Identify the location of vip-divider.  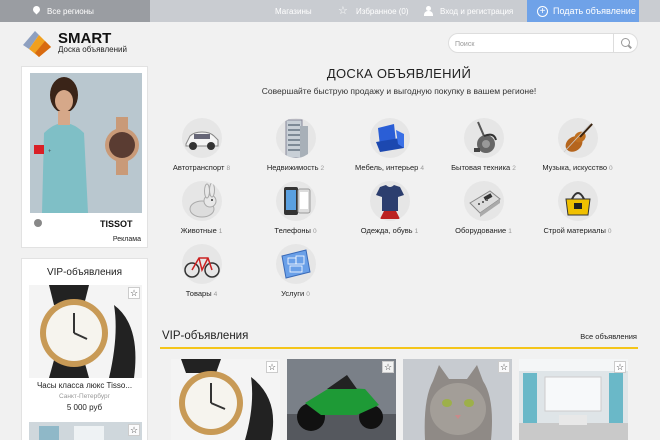
(399, 348).